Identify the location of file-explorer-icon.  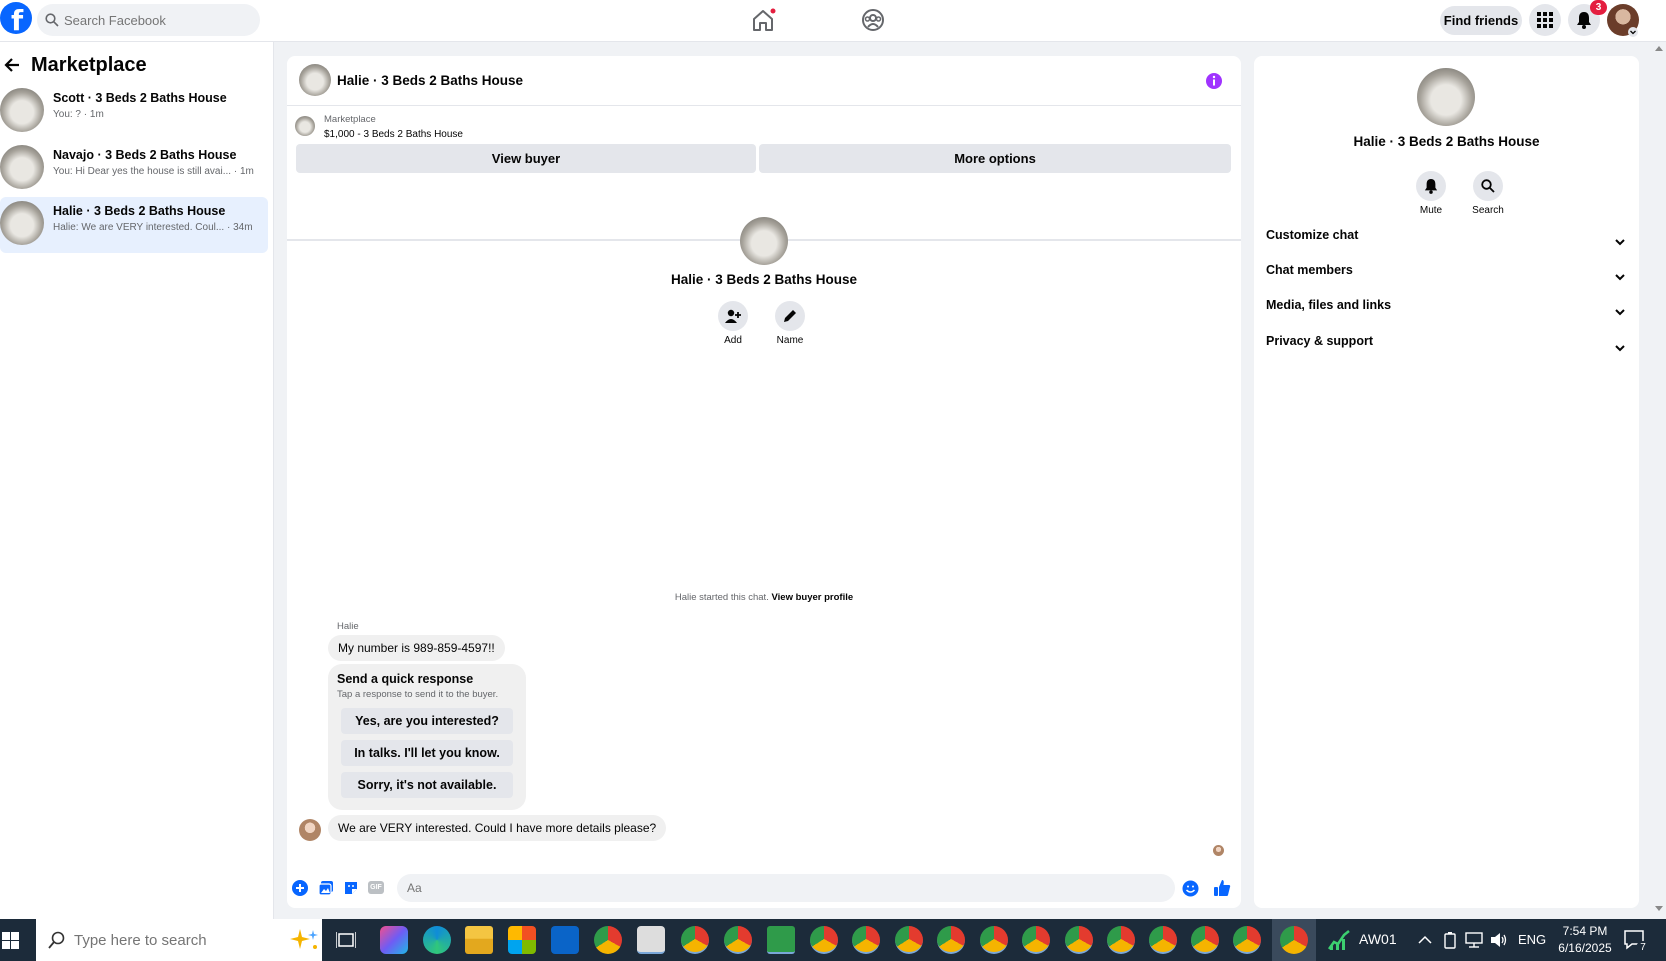
(479, 940).